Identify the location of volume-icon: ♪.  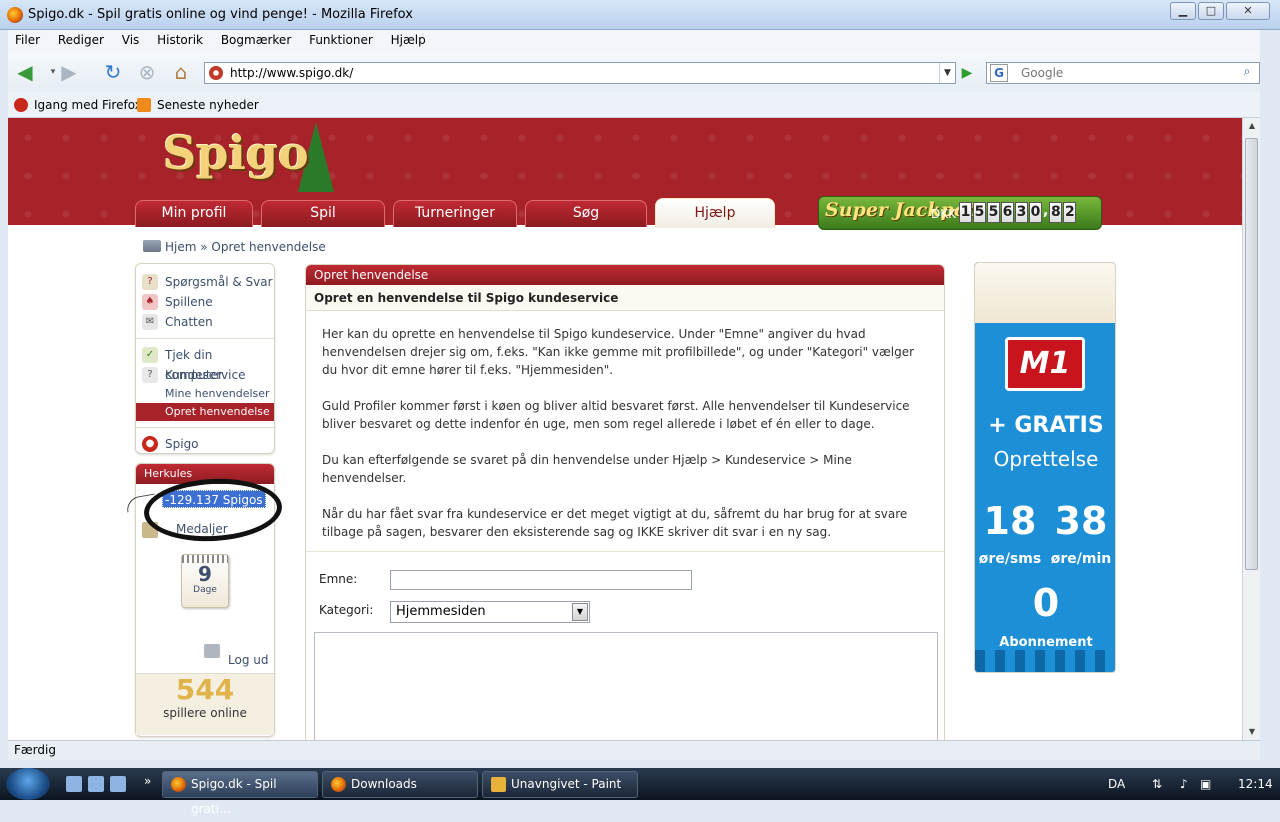
(1184, 784).